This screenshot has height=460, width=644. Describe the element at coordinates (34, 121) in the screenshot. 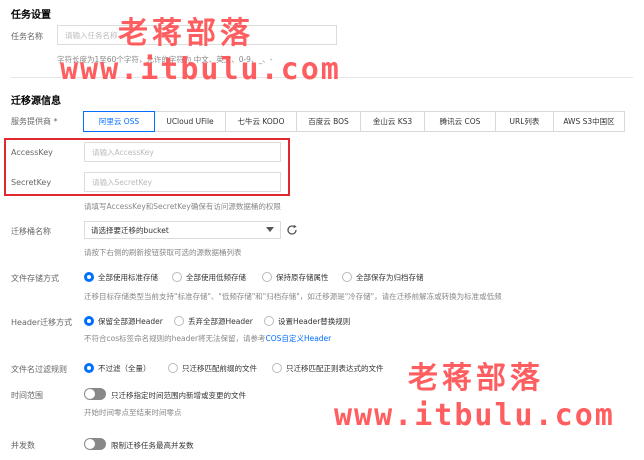

I see `provider-label: 服务提供商 *` at that location.